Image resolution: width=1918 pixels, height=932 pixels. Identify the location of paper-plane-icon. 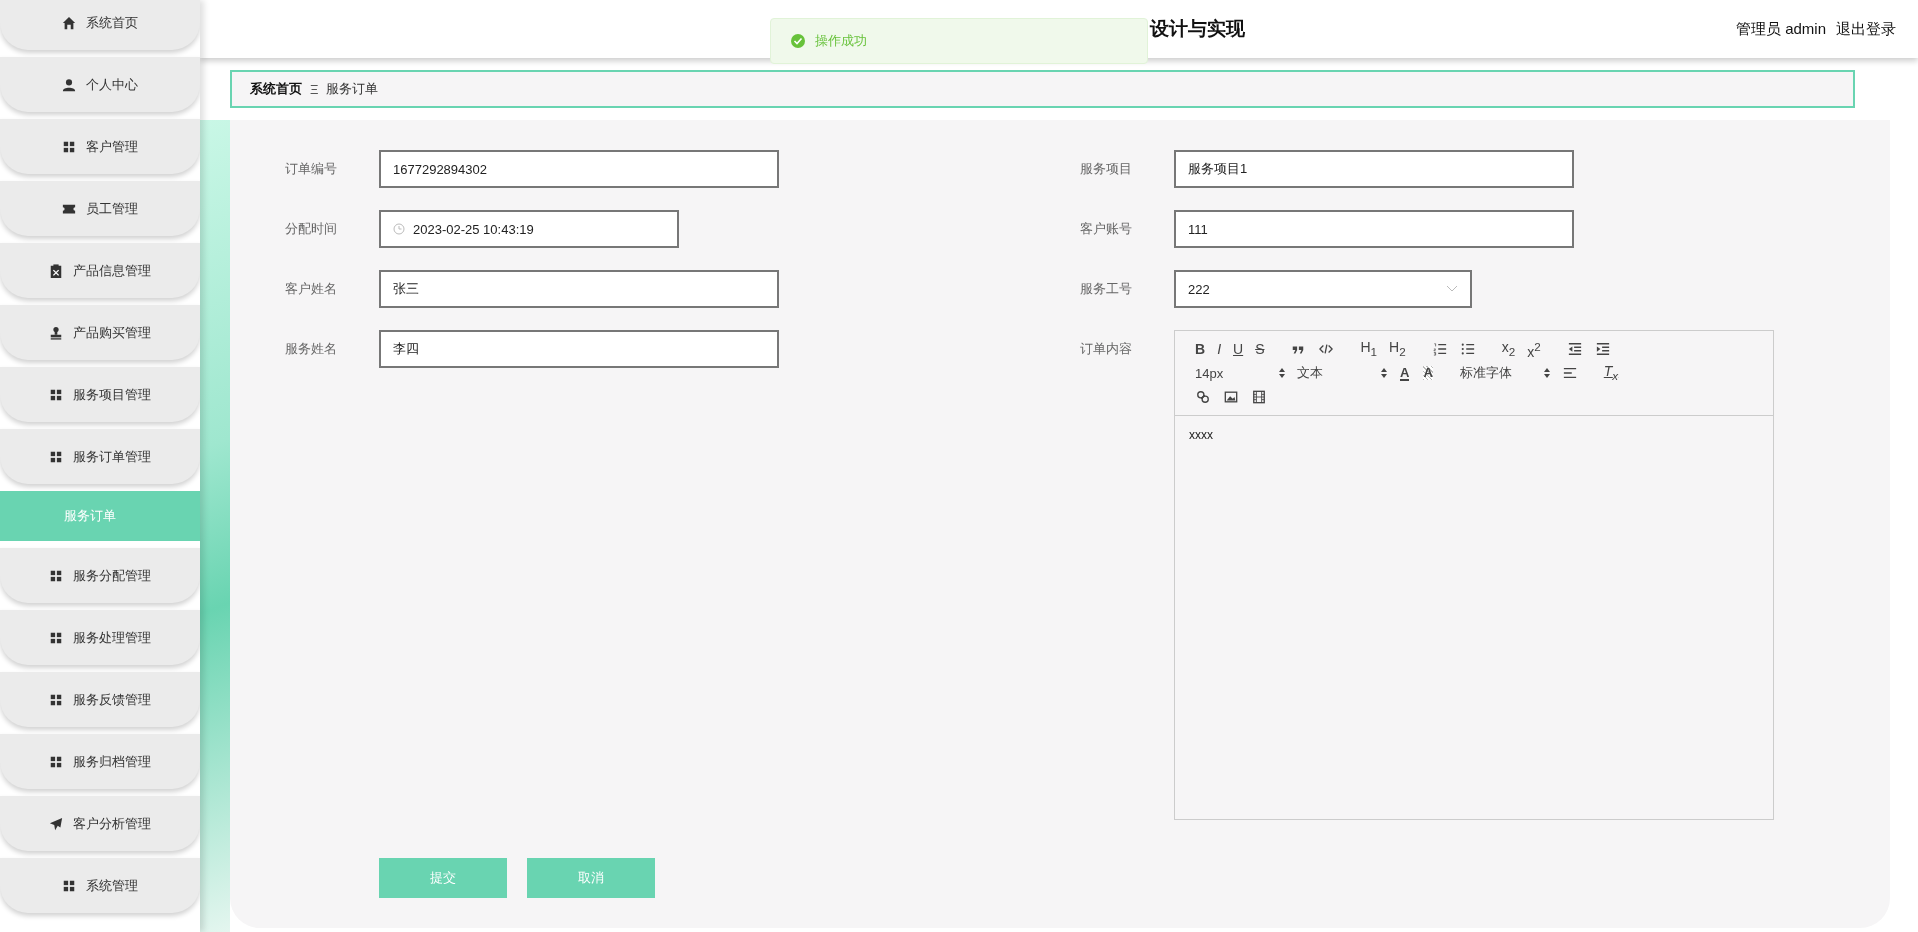
(56, 823).